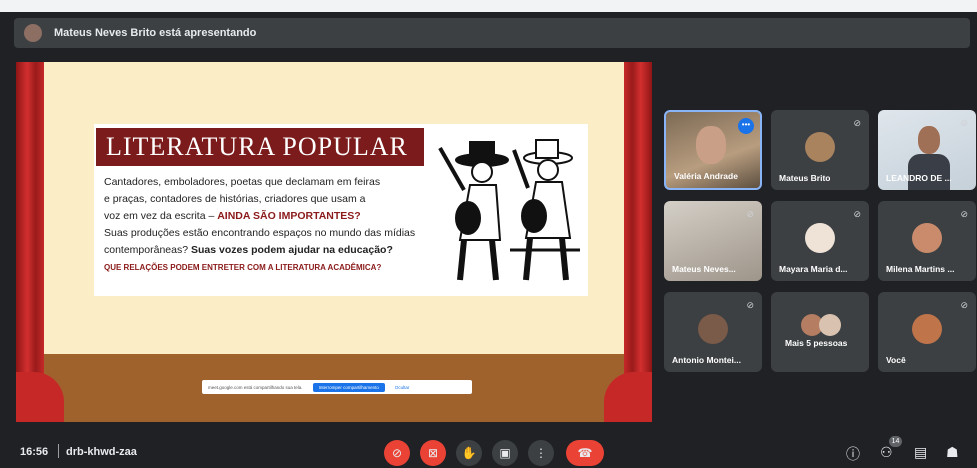  Describe the element at coordinates (816, 343) in the screenshot. I see `participant-name: Mais 5 pessoas` at that location.